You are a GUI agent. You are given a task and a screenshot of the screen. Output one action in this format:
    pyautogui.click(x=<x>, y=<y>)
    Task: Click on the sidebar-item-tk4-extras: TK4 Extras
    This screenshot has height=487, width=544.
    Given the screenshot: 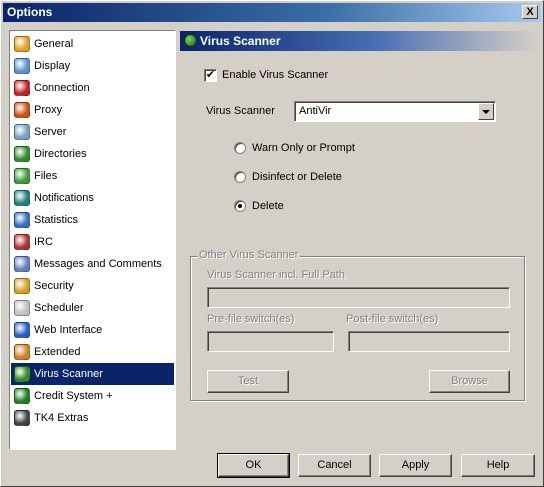 What is the action you would take?
    pyautogui.click(x=92, y=418)
    